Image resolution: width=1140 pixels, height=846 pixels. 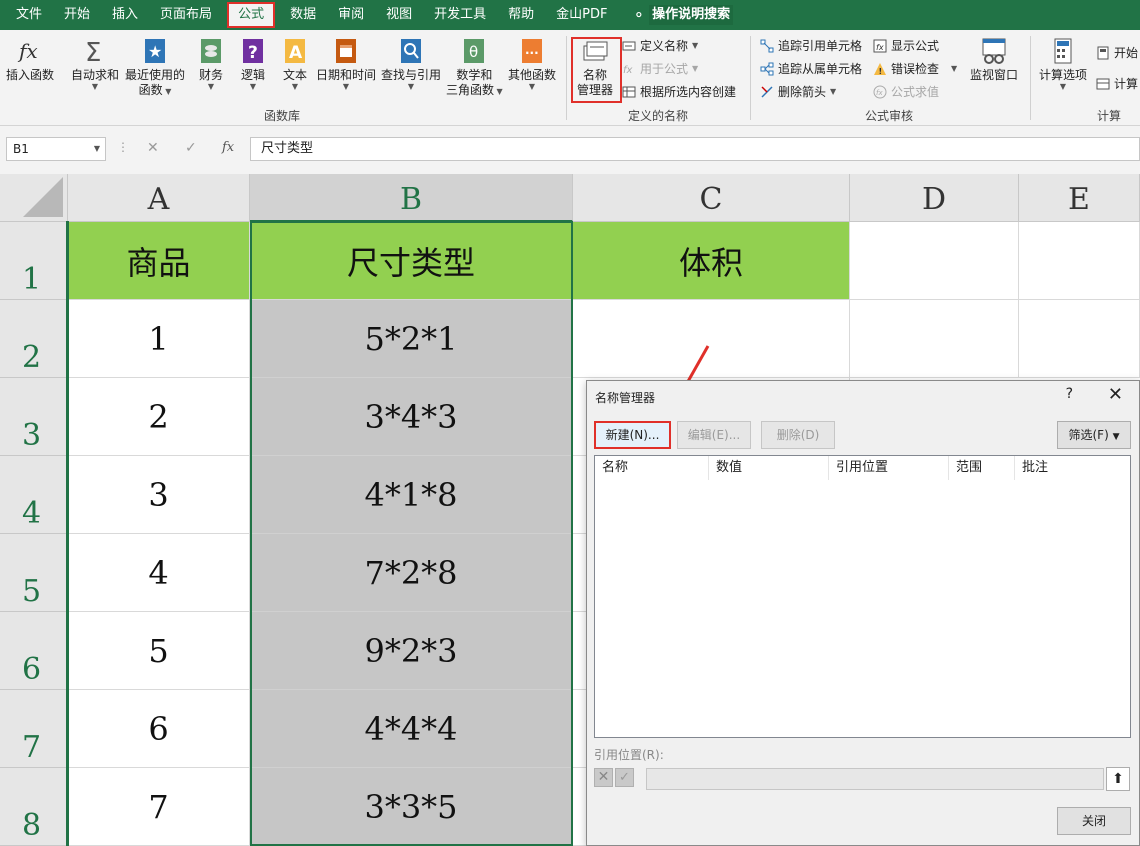 What do you see at coordinates (34, 417) in the screenshot?
I see `row-header-3: 3` at bounding box center [34, 417].